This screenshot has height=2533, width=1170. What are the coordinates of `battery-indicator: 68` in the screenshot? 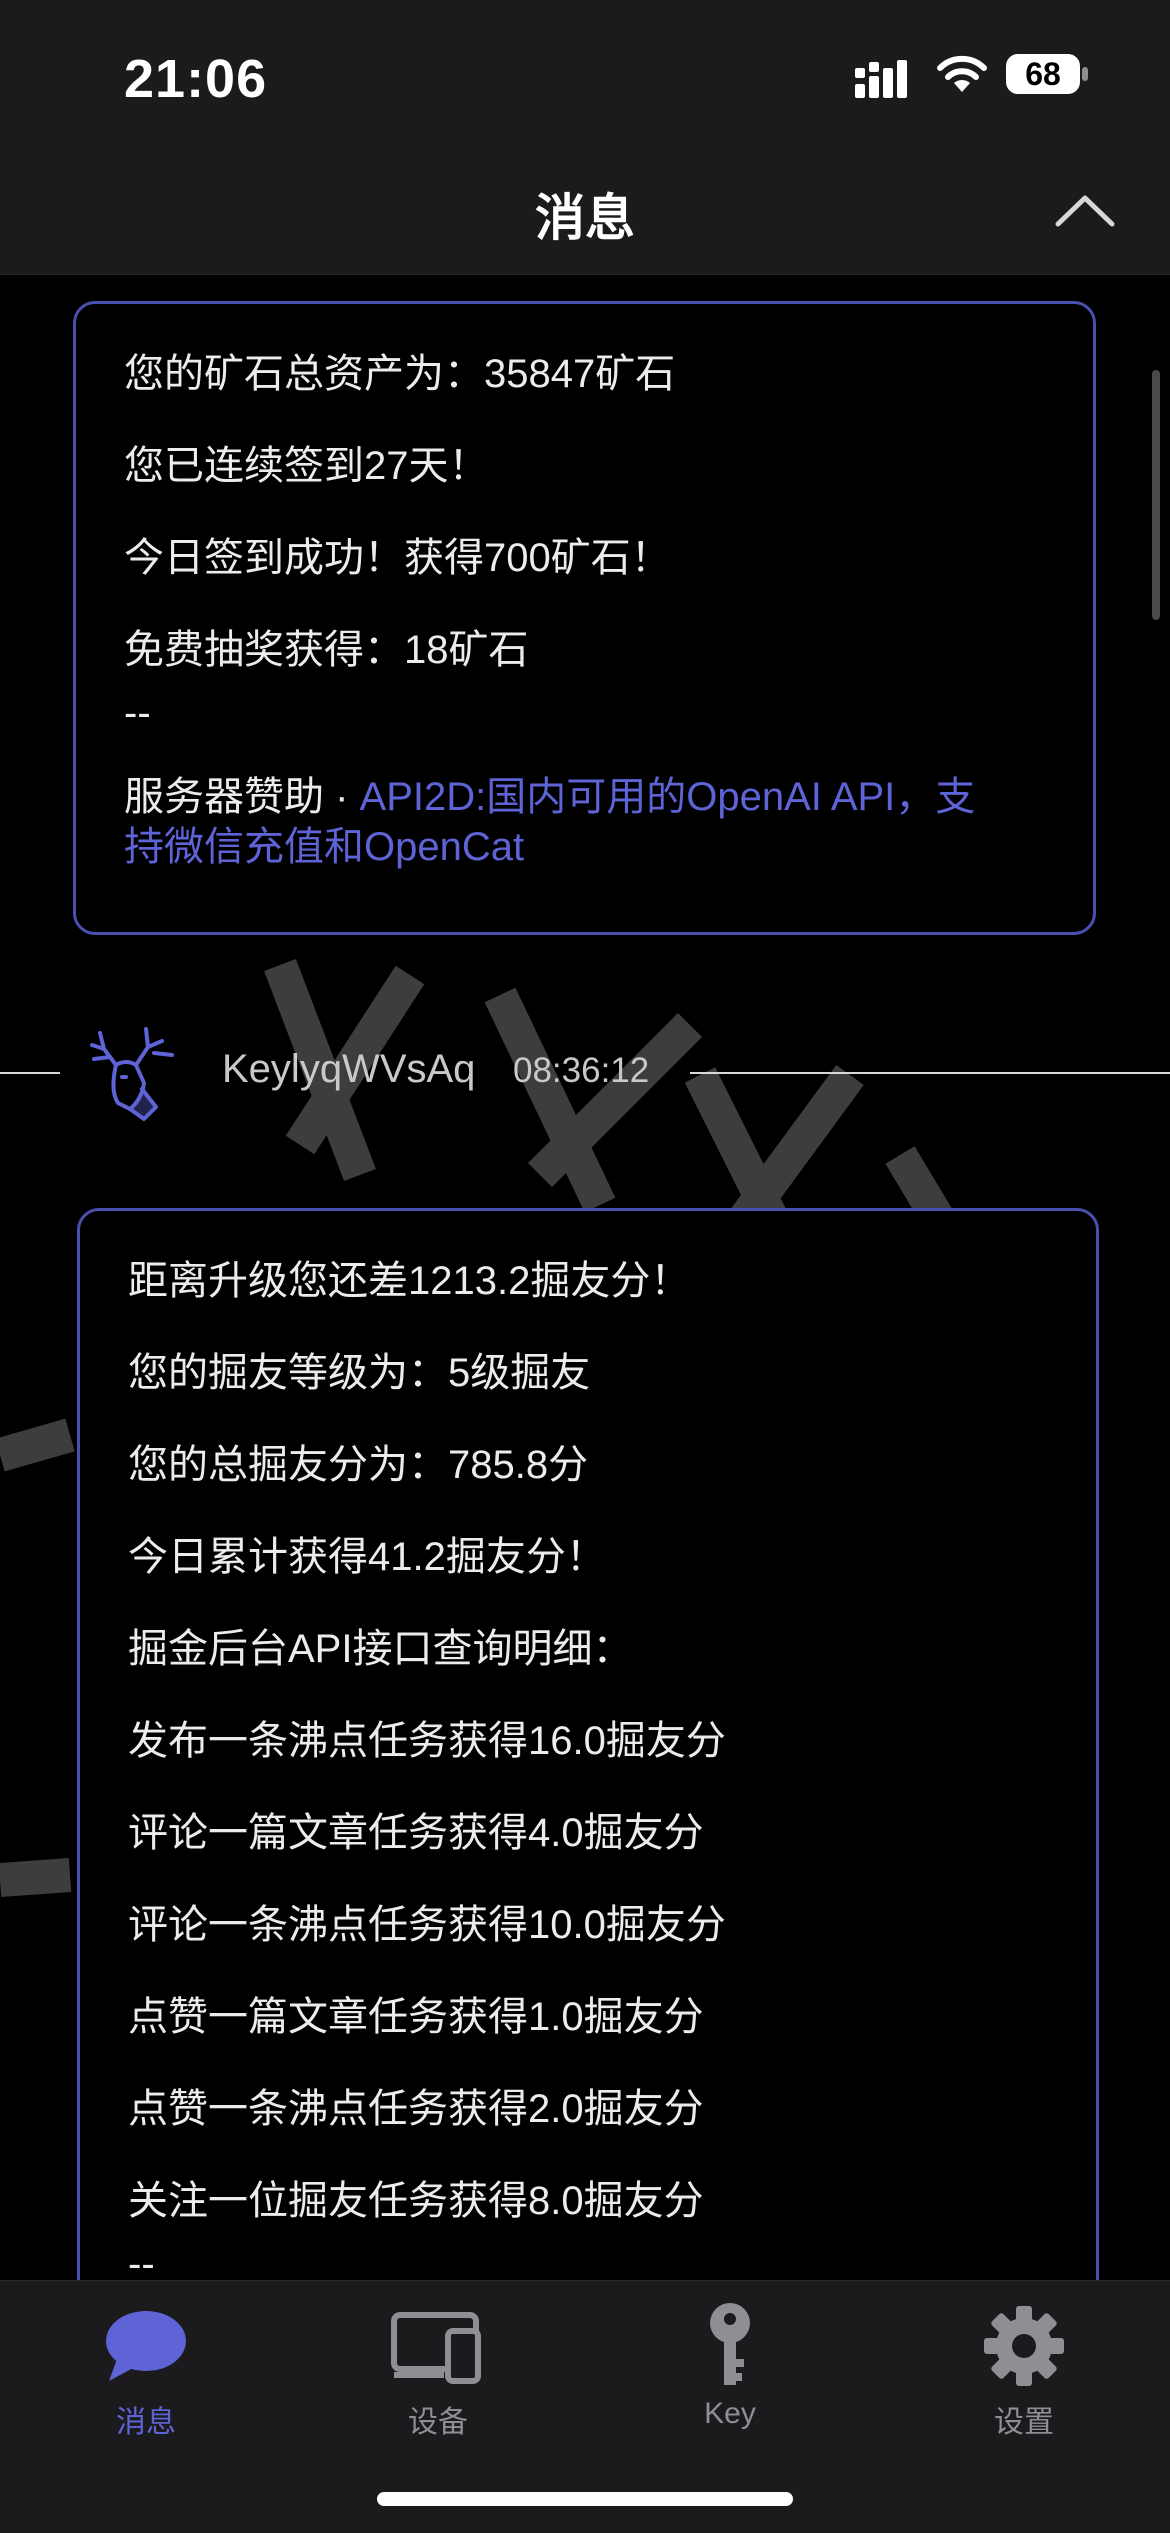 It's located at (1048, 75).